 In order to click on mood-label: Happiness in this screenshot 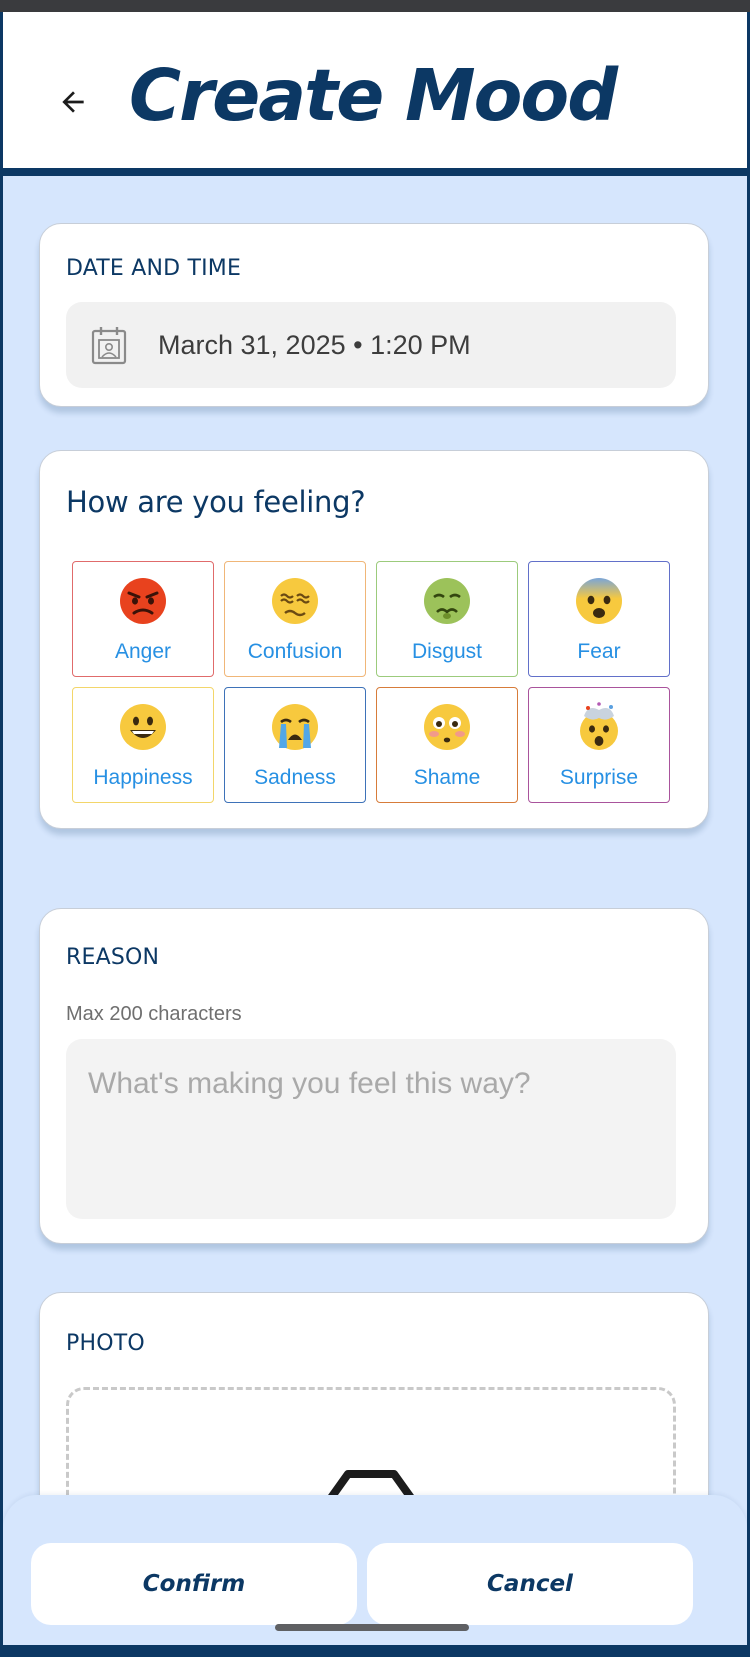, I will do `click(143, 777)`.